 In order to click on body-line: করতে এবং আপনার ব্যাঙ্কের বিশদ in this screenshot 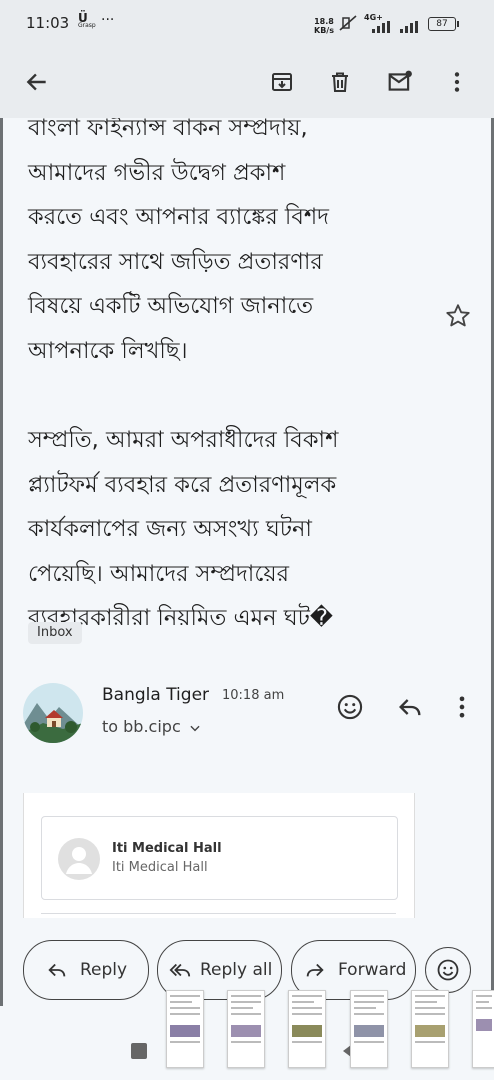, I will do `click(178, 217)`.